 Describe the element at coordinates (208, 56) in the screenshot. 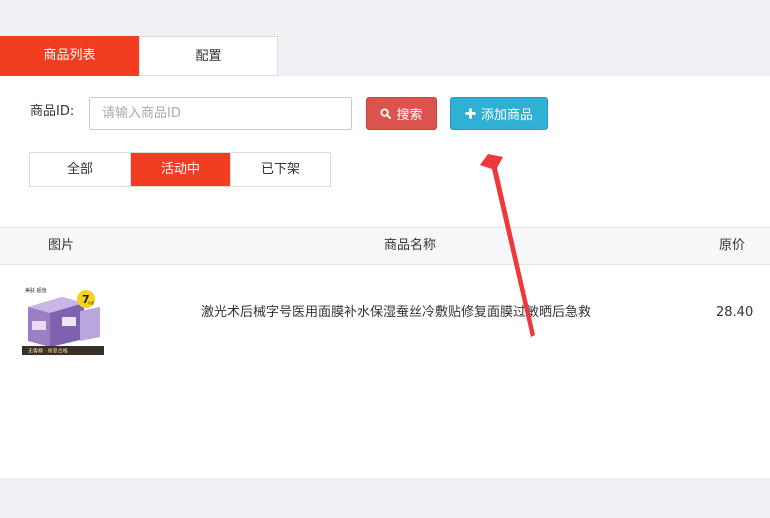

I see `tab-config: 配置` at that location.